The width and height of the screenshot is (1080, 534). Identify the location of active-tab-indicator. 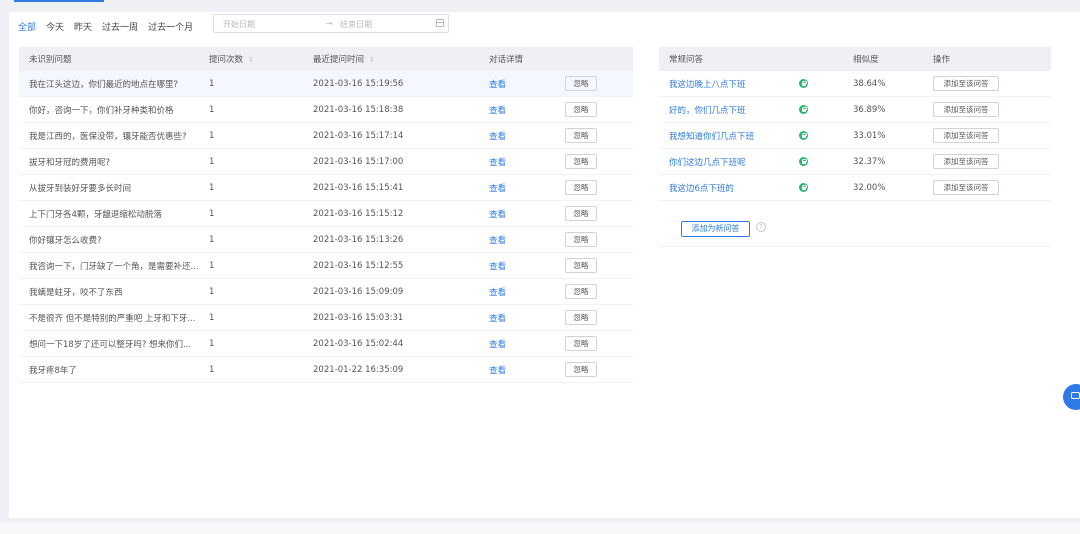
(59, 1).